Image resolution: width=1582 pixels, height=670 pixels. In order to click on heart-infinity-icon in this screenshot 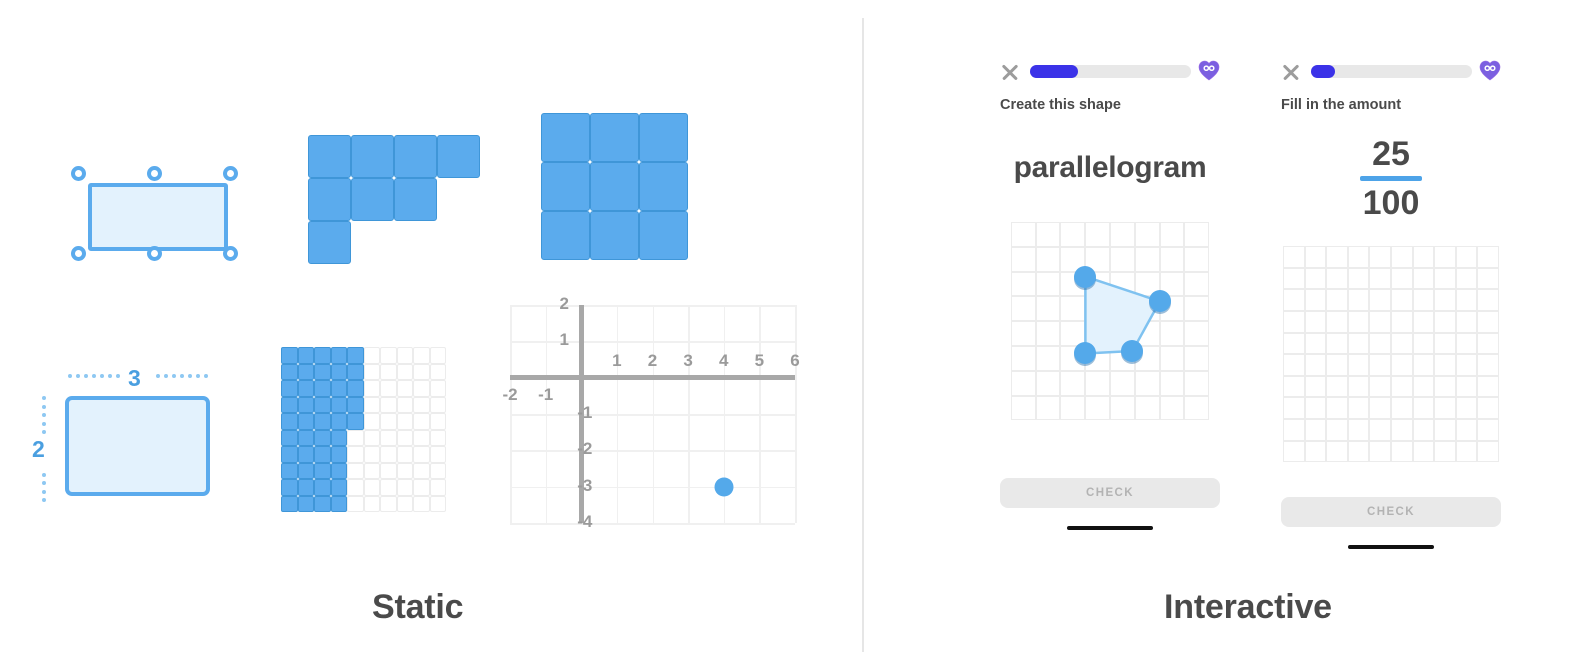, I will do `click(1209, 70)`.